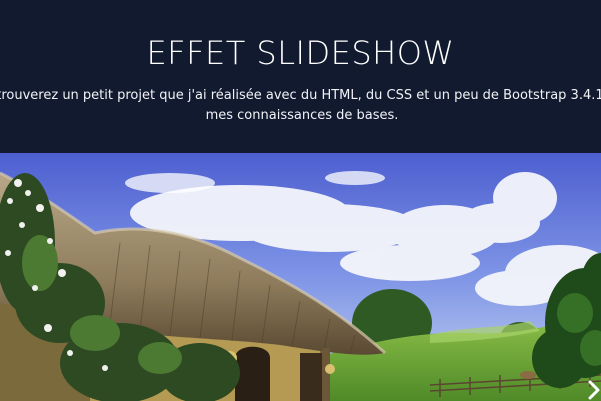 The width and height of the screenshot is (601, 401). I want to click on chevron-right-icon, so click(594, 390).